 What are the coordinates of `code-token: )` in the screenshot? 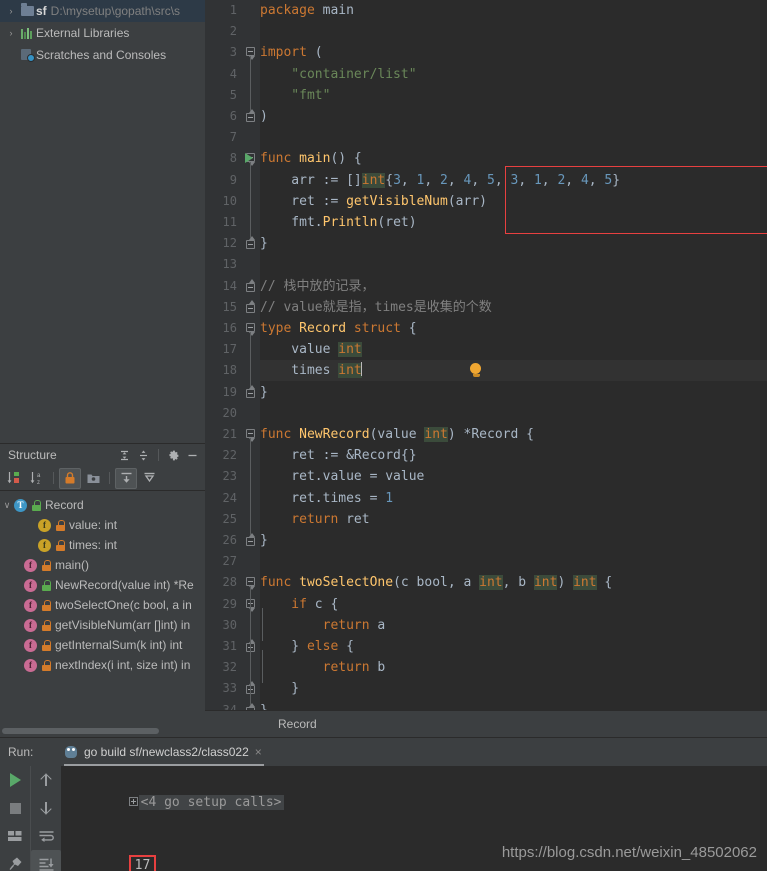 It's located at (264, 116).